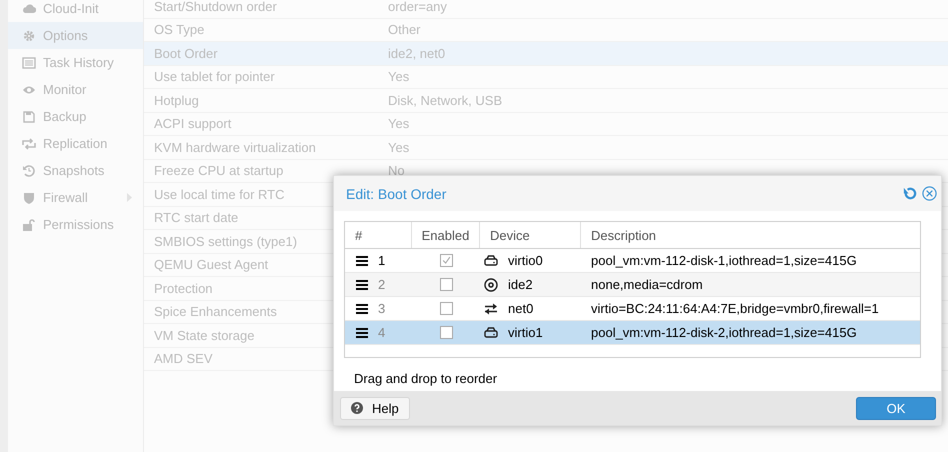 The image size is (948, 452). Describe the element at coordinates (378, 235) in the screenshot. I see `column-header: #` at that location.